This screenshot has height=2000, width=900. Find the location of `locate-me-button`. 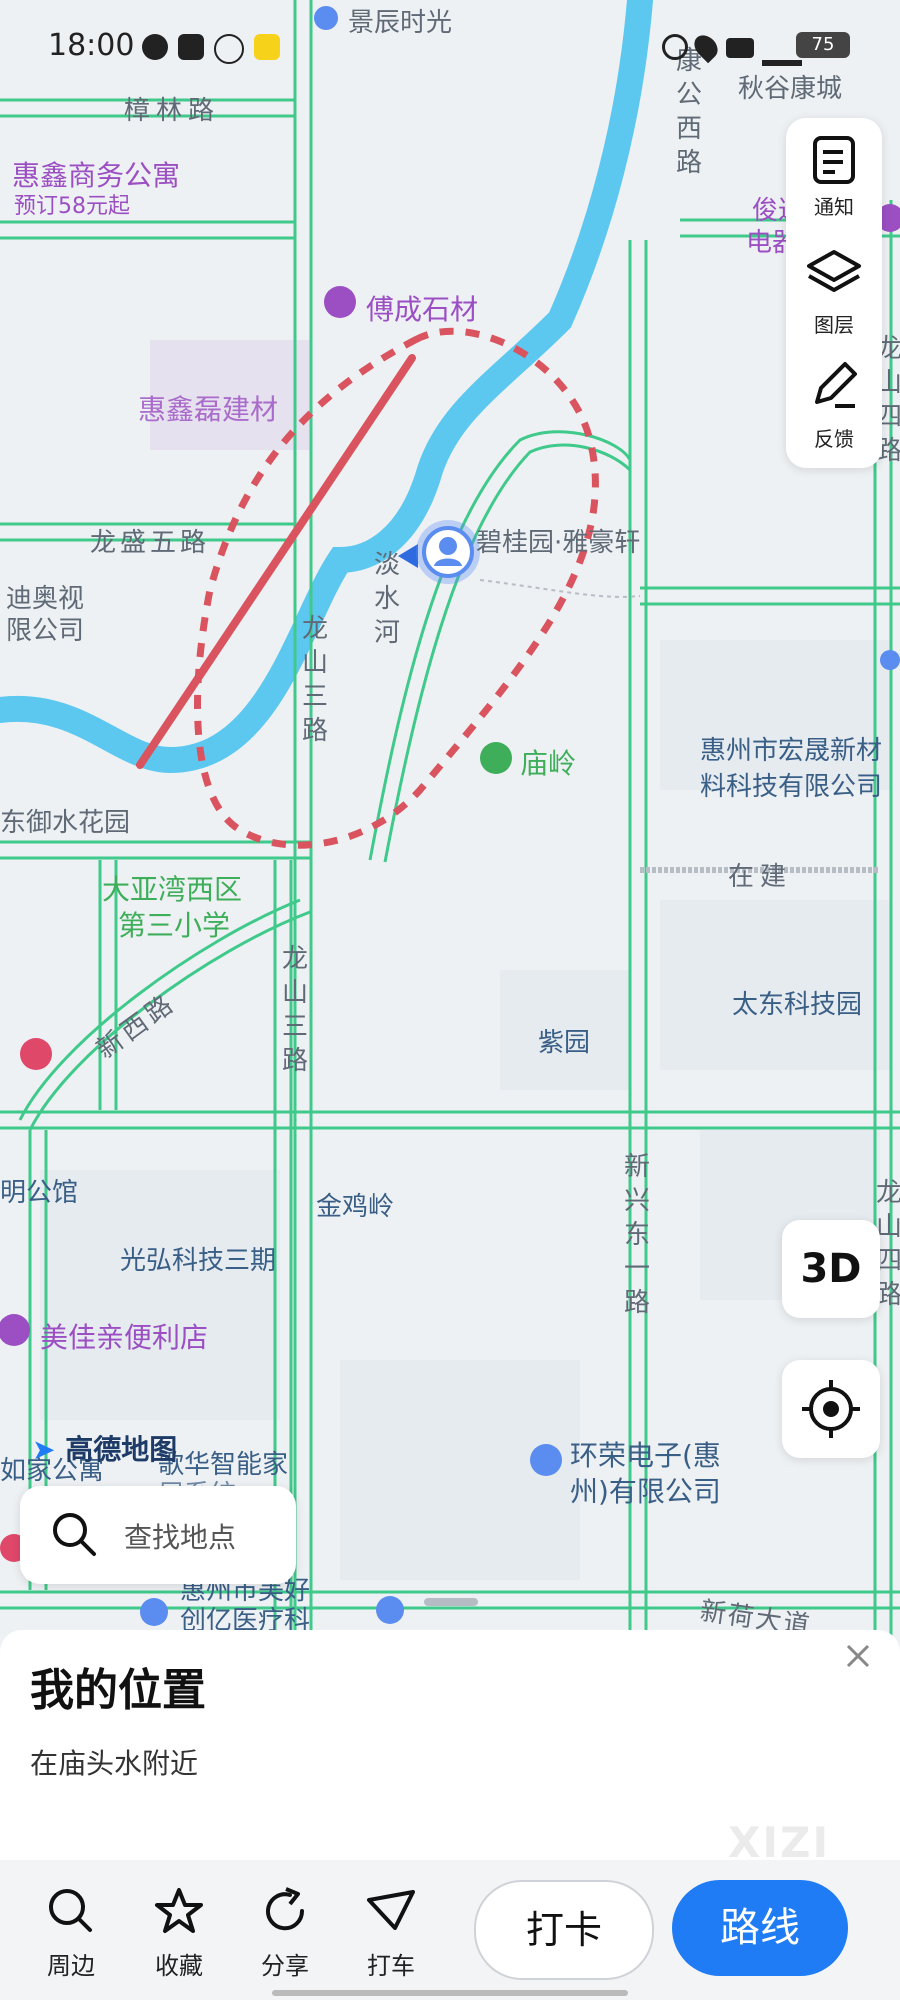

locate-me-button is located at coordinates (831, 1409).